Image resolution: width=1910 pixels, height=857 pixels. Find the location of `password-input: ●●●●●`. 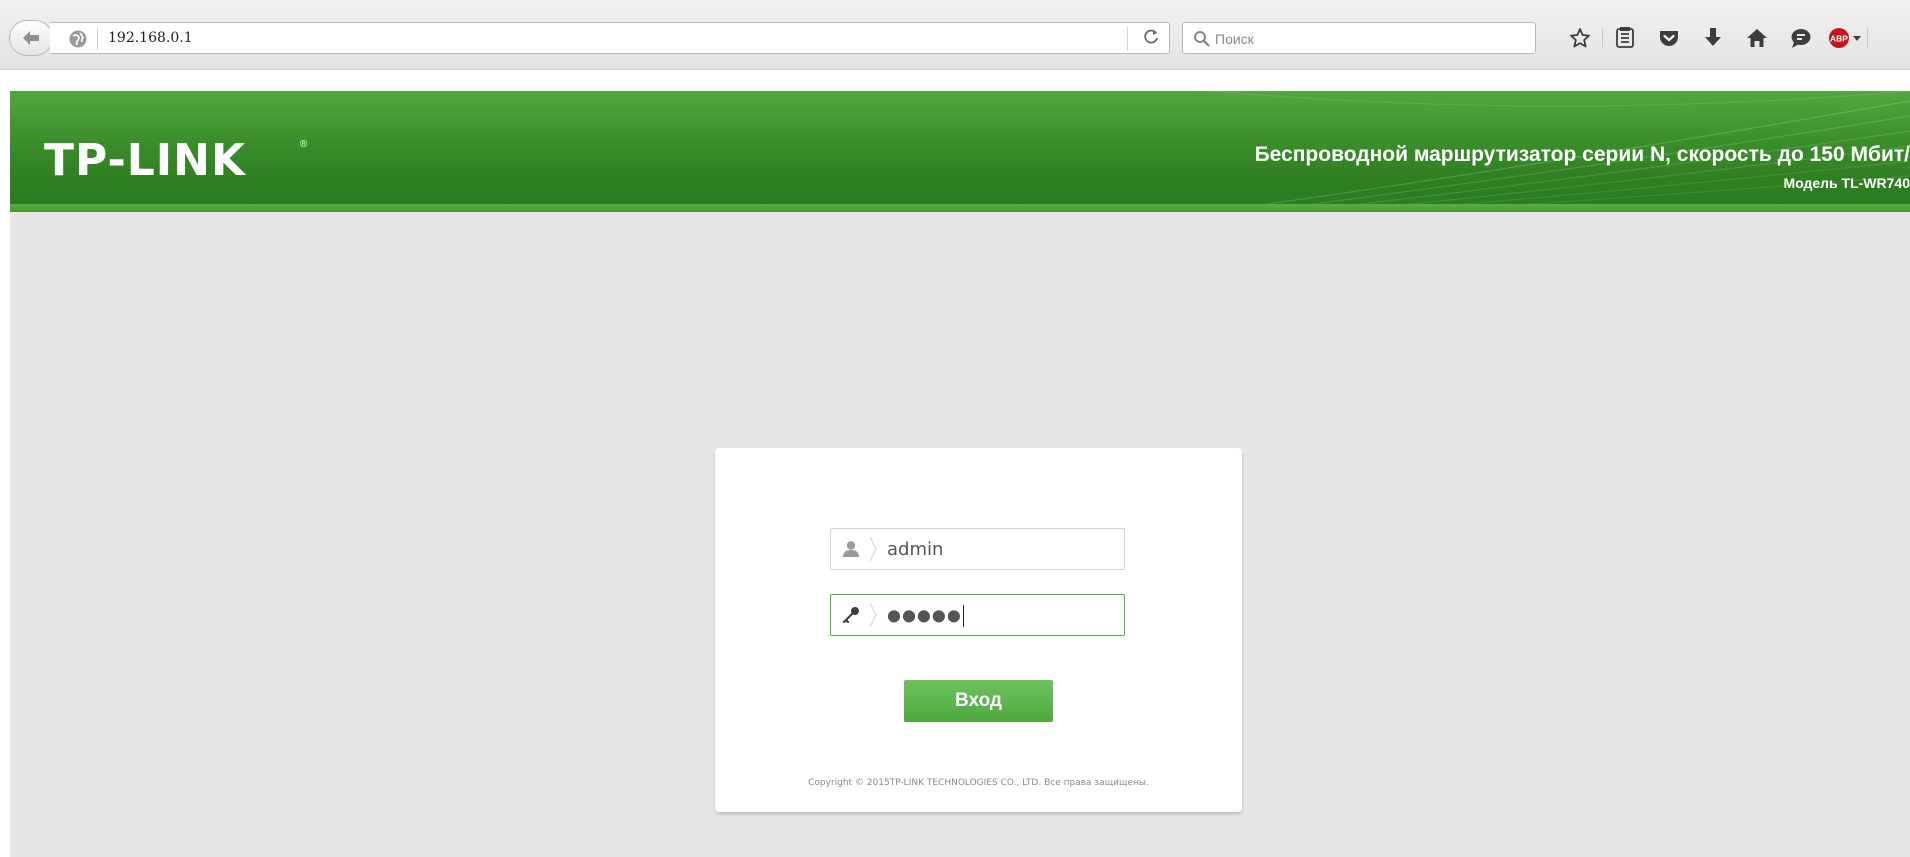

password-input: ●●●●● is located at coordinates (925, 616).